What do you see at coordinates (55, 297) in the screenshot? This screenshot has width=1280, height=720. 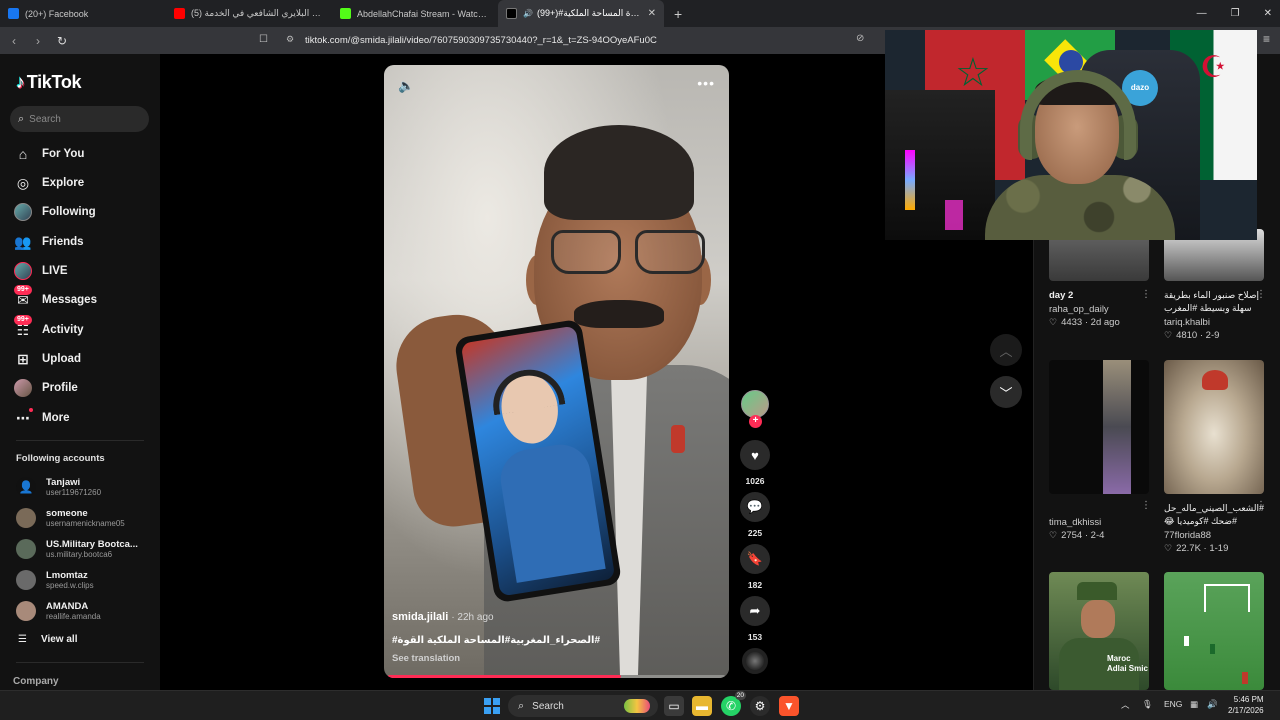 I see `sidebar-item-messages: ✉ 99+ Messages` at bounding box center [55, 297].